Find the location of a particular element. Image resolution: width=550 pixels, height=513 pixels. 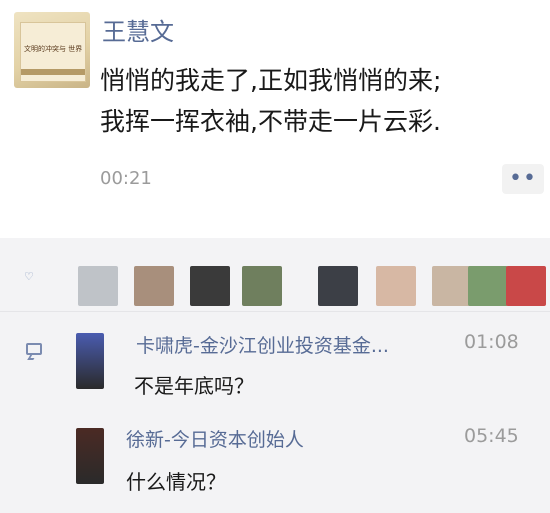

post-time: 00:21 is located at coordinates (126, 178).